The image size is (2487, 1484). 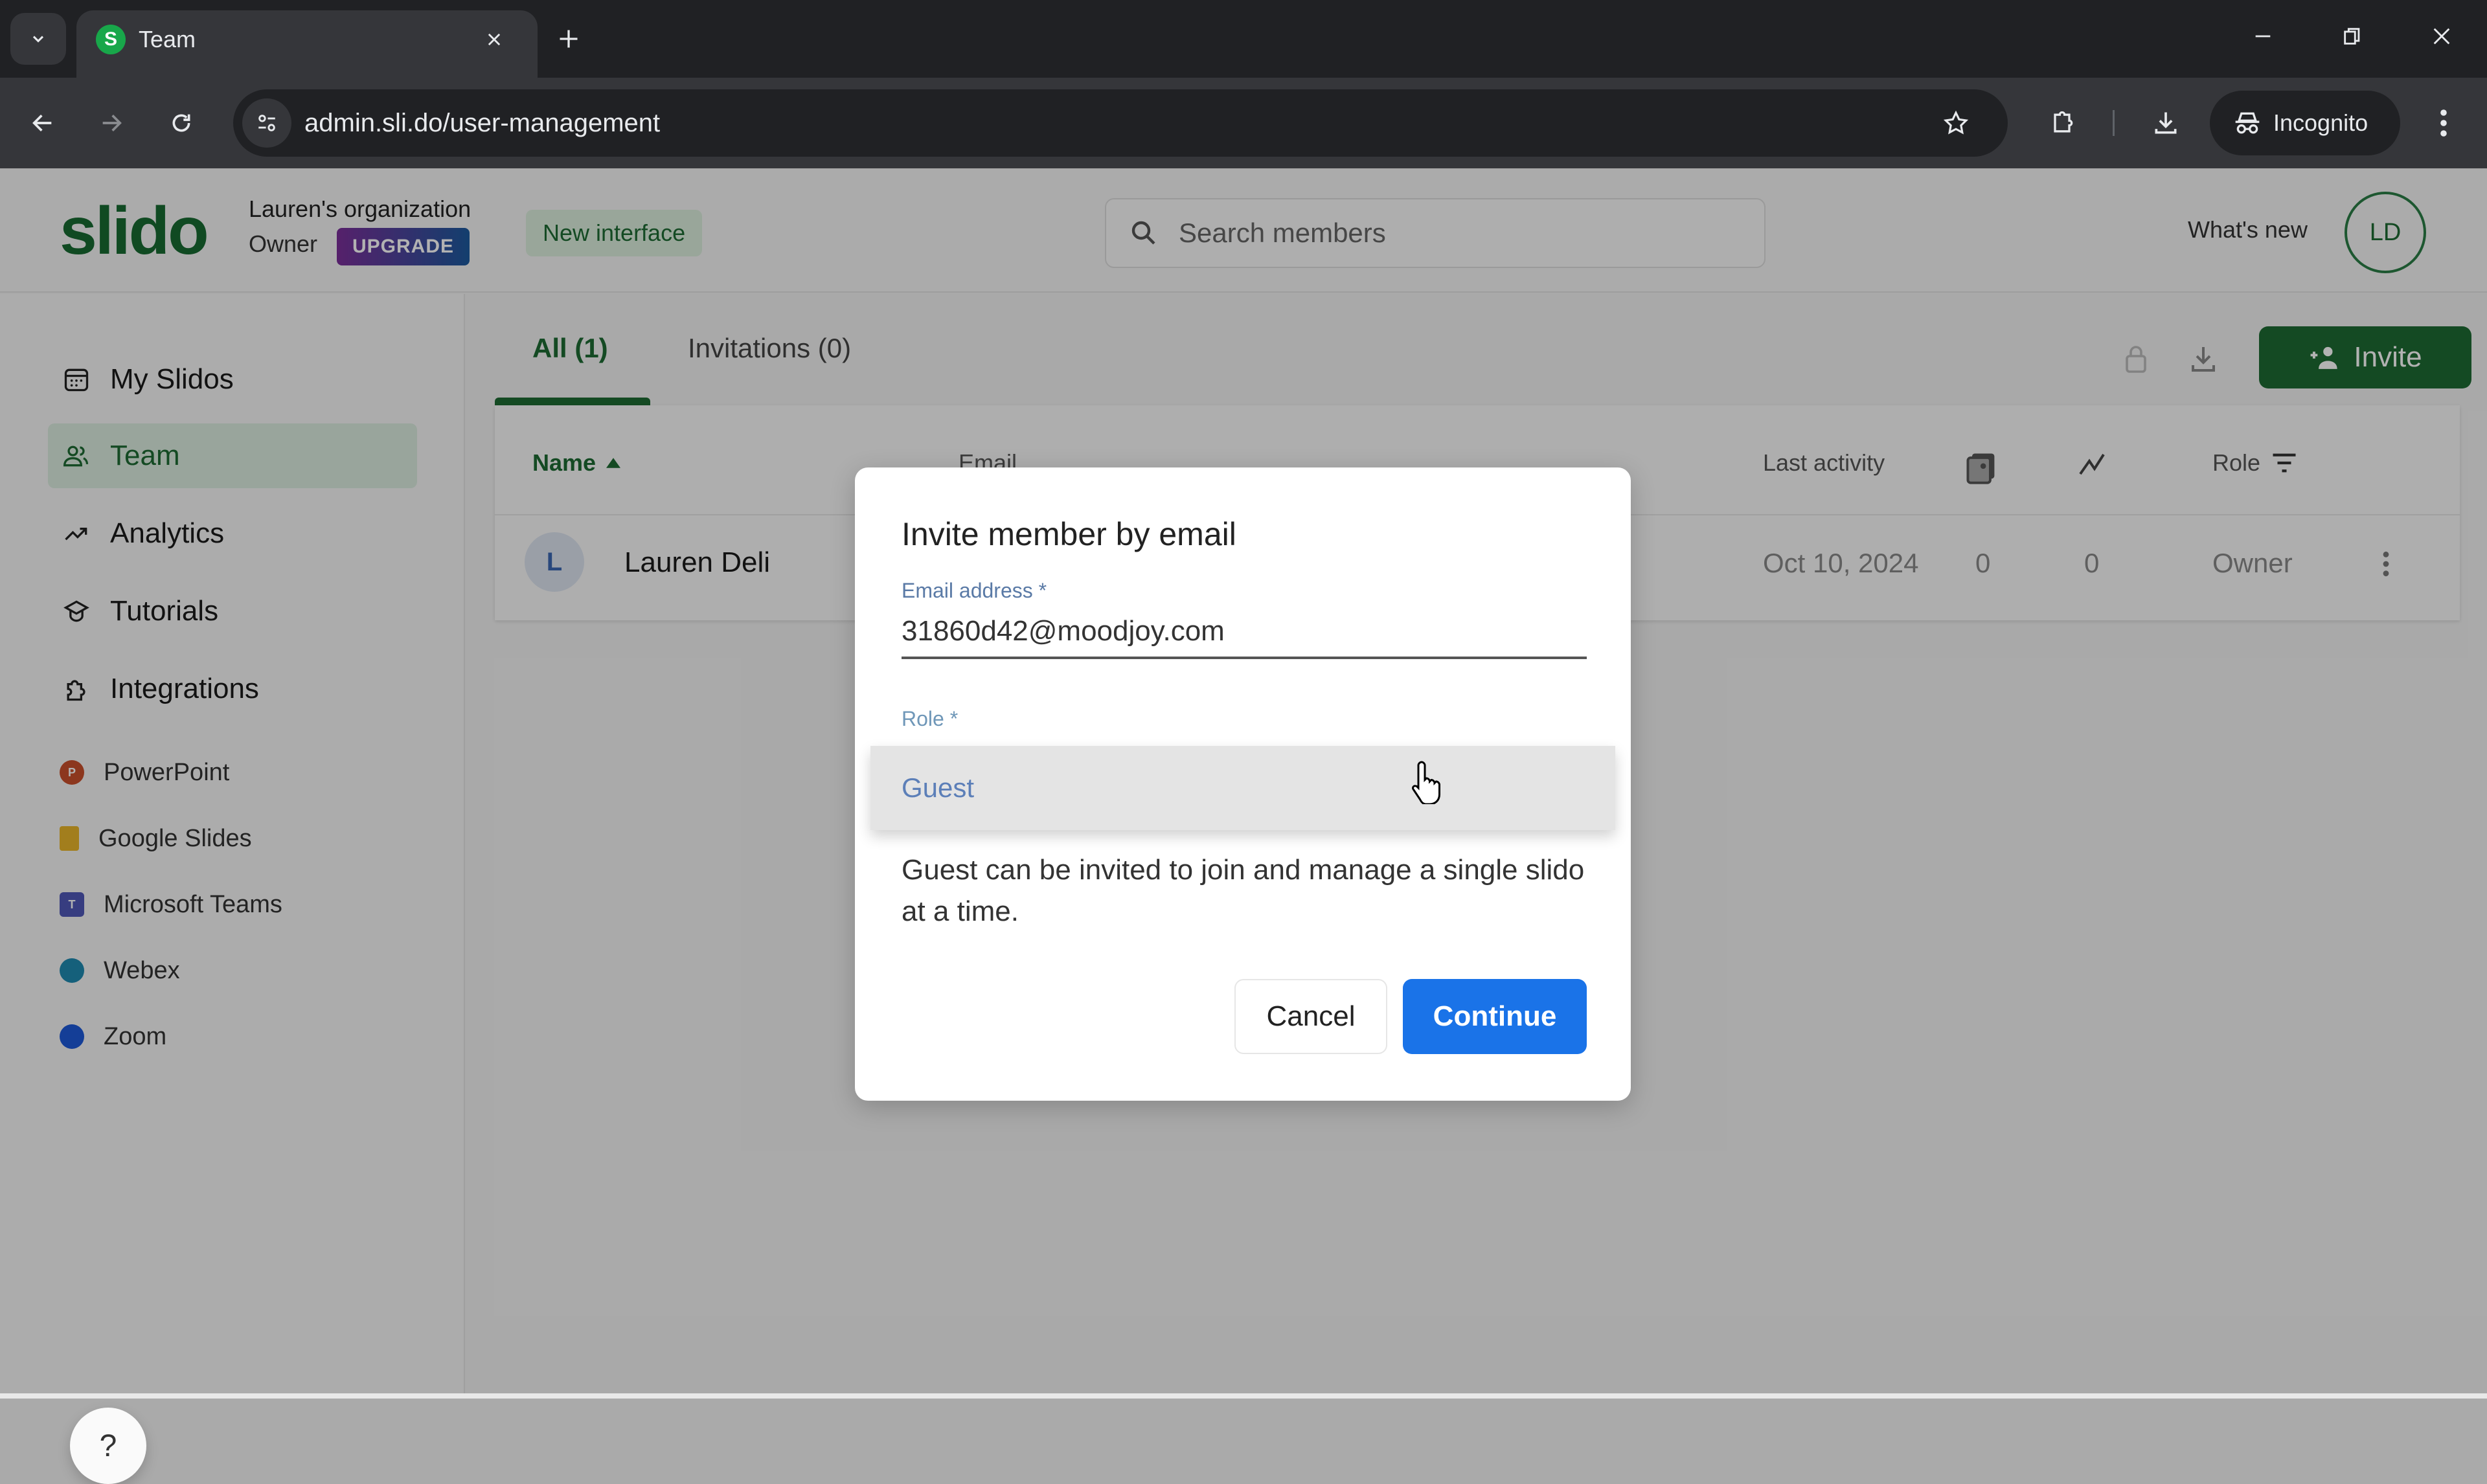 I want to click on arrow-right-icon, so click(x=112, y=123).